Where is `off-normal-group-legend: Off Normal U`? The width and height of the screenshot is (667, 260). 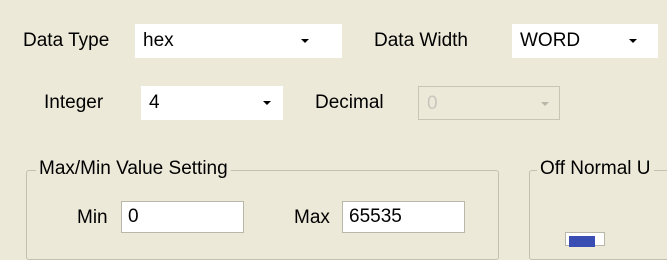 off-normal-group-legend: Off Normal U is located at coordinates (595, 169).